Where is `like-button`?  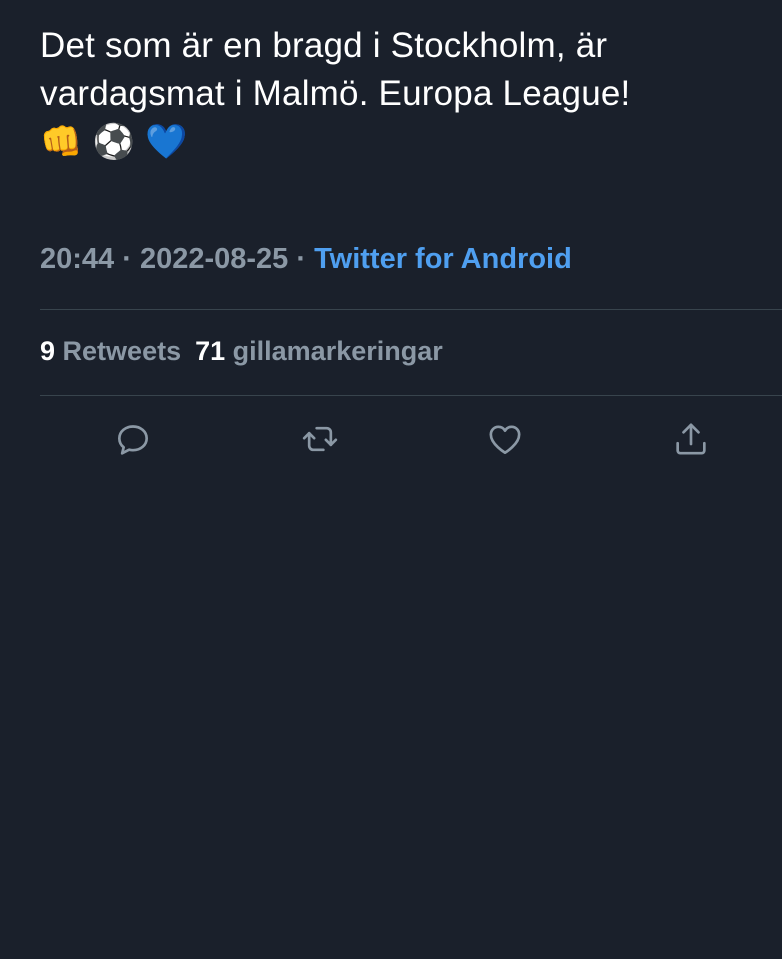
like-button is located at coordinates (505, 441).